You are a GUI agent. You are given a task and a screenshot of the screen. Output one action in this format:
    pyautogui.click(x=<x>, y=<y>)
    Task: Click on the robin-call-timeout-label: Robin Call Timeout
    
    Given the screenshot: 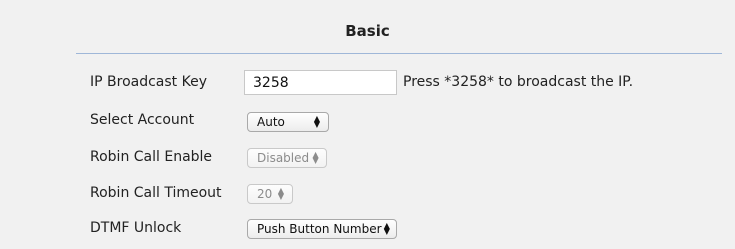 What is the action you would take?
    pyautogui.click(x=156, y=193)
    